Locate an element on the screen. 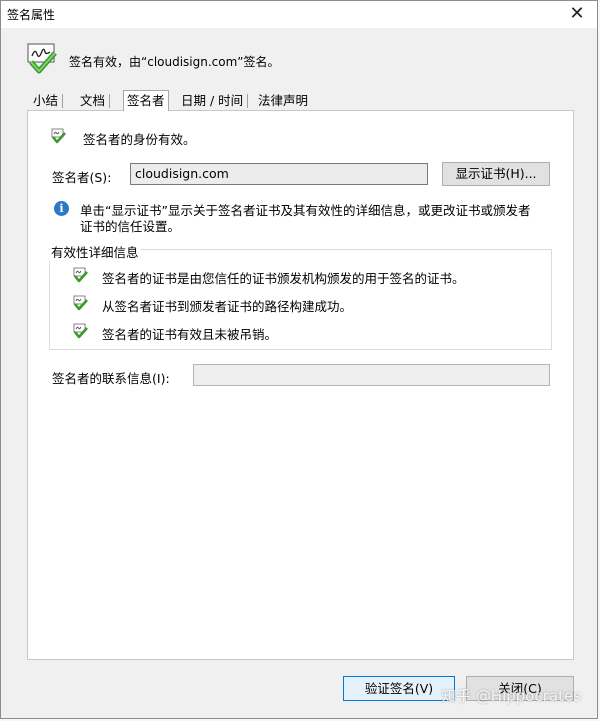  signature-status-text: 签名有效，由“cloudisign.com”签名。 is located at coordinates (174, 62).